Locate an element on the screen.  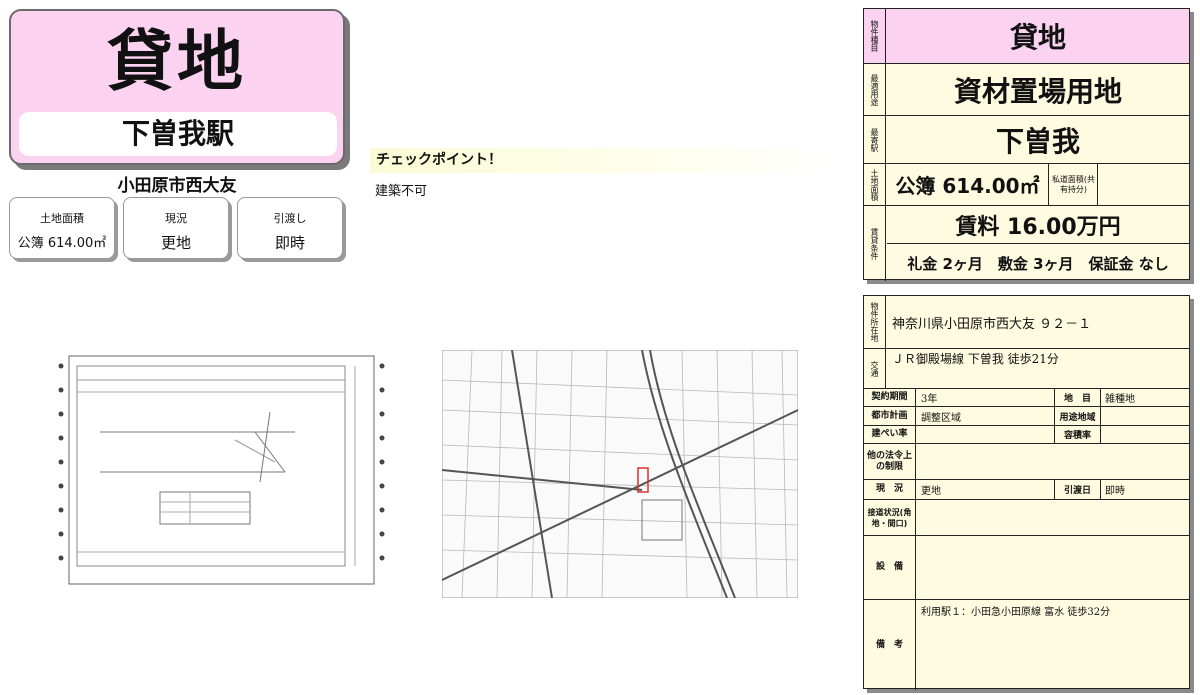
label: 建ぺい率 is located at coordinates (890, 434).